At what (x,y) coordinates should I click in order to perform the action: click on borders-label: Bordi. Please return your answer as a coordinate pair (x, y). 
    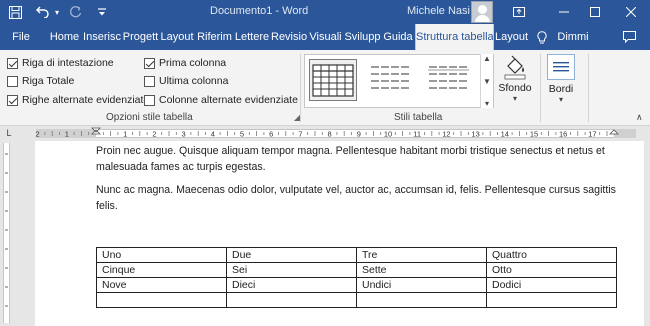
    Looking at the image, I should click on (561, 89).